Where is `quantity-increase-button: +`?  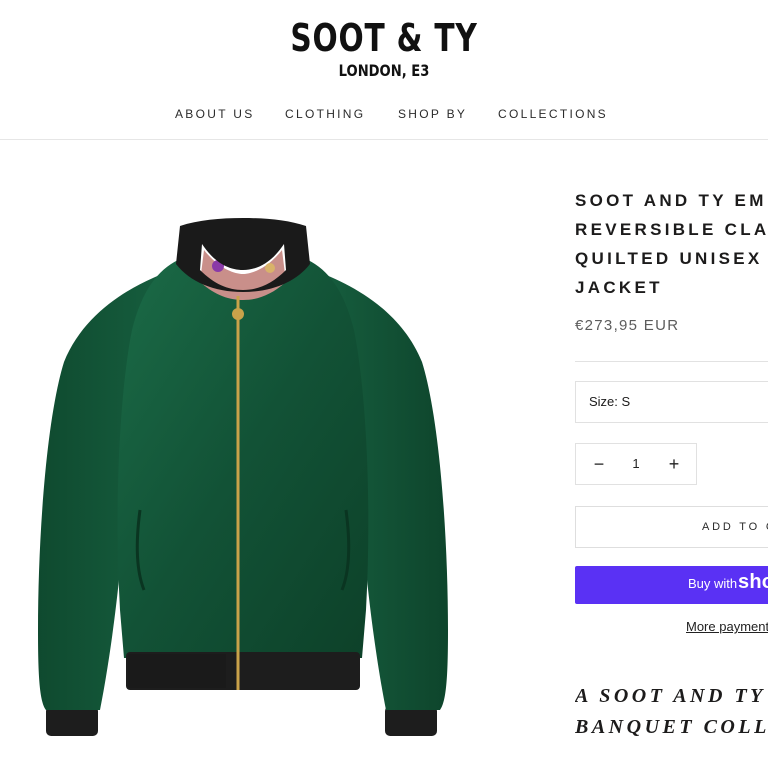
quantity-increase-button: + is located at coordinates (674, 464).